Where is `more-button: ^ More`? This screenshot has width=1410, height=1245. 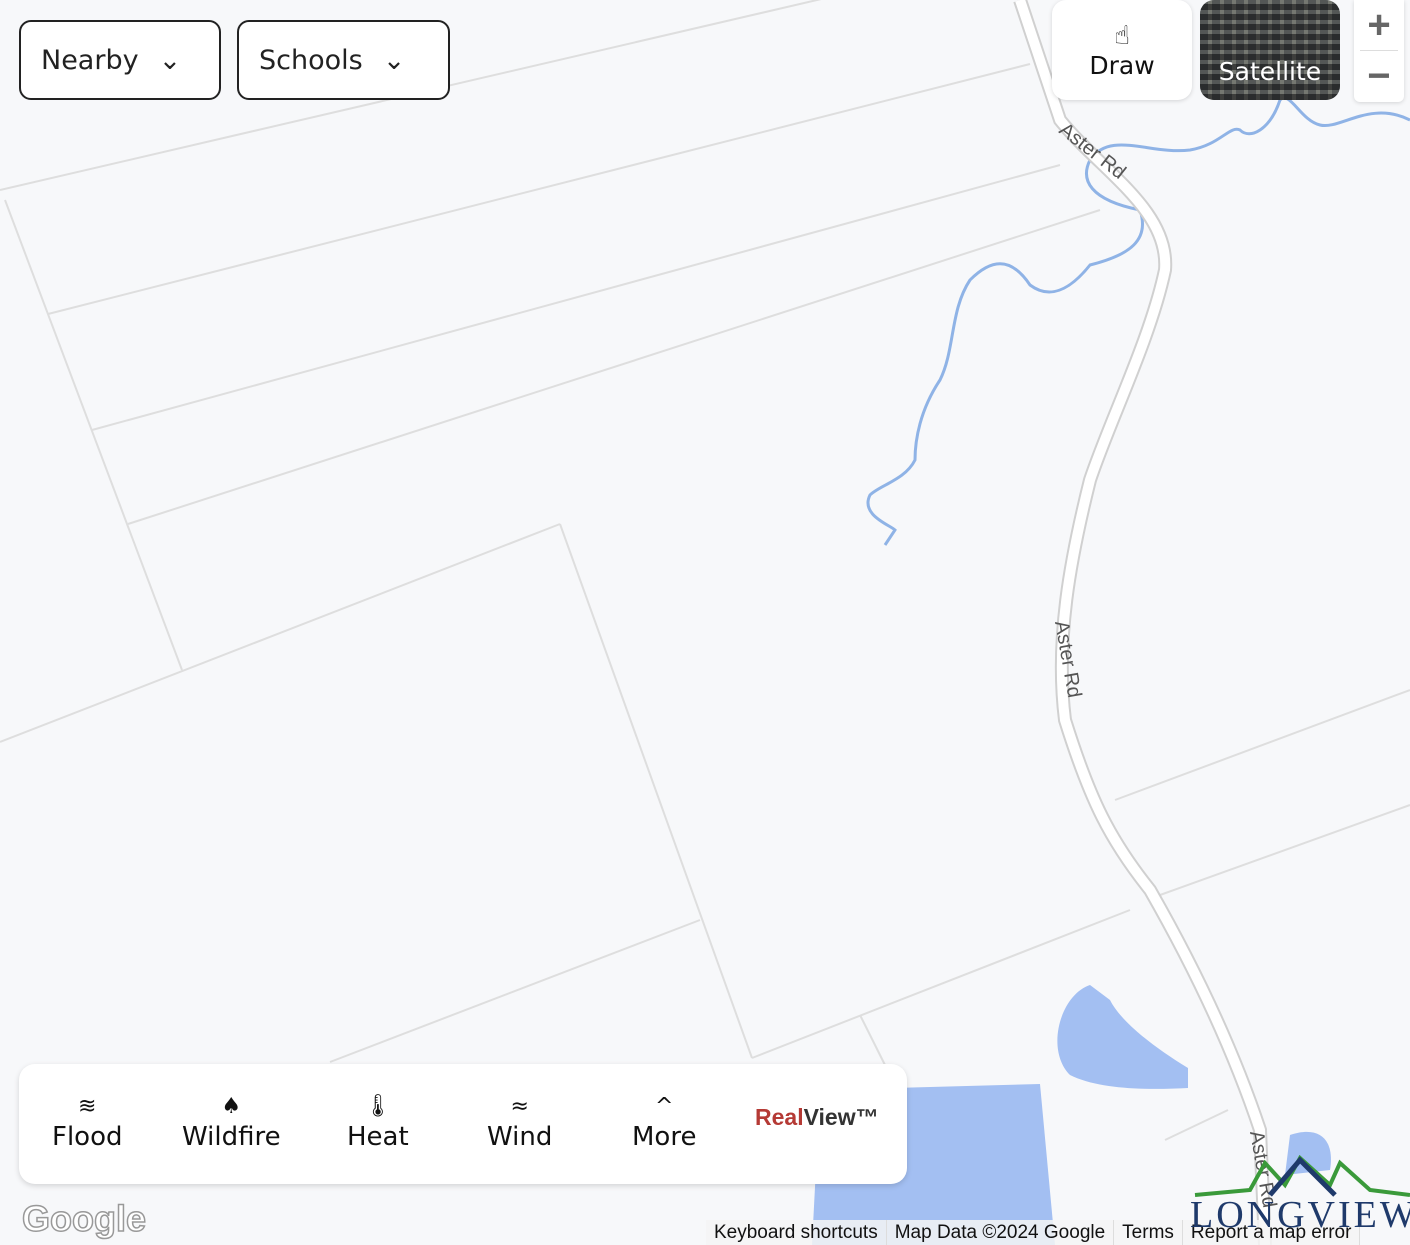
more-button: ^ More is located at coordinates (664, 1122).